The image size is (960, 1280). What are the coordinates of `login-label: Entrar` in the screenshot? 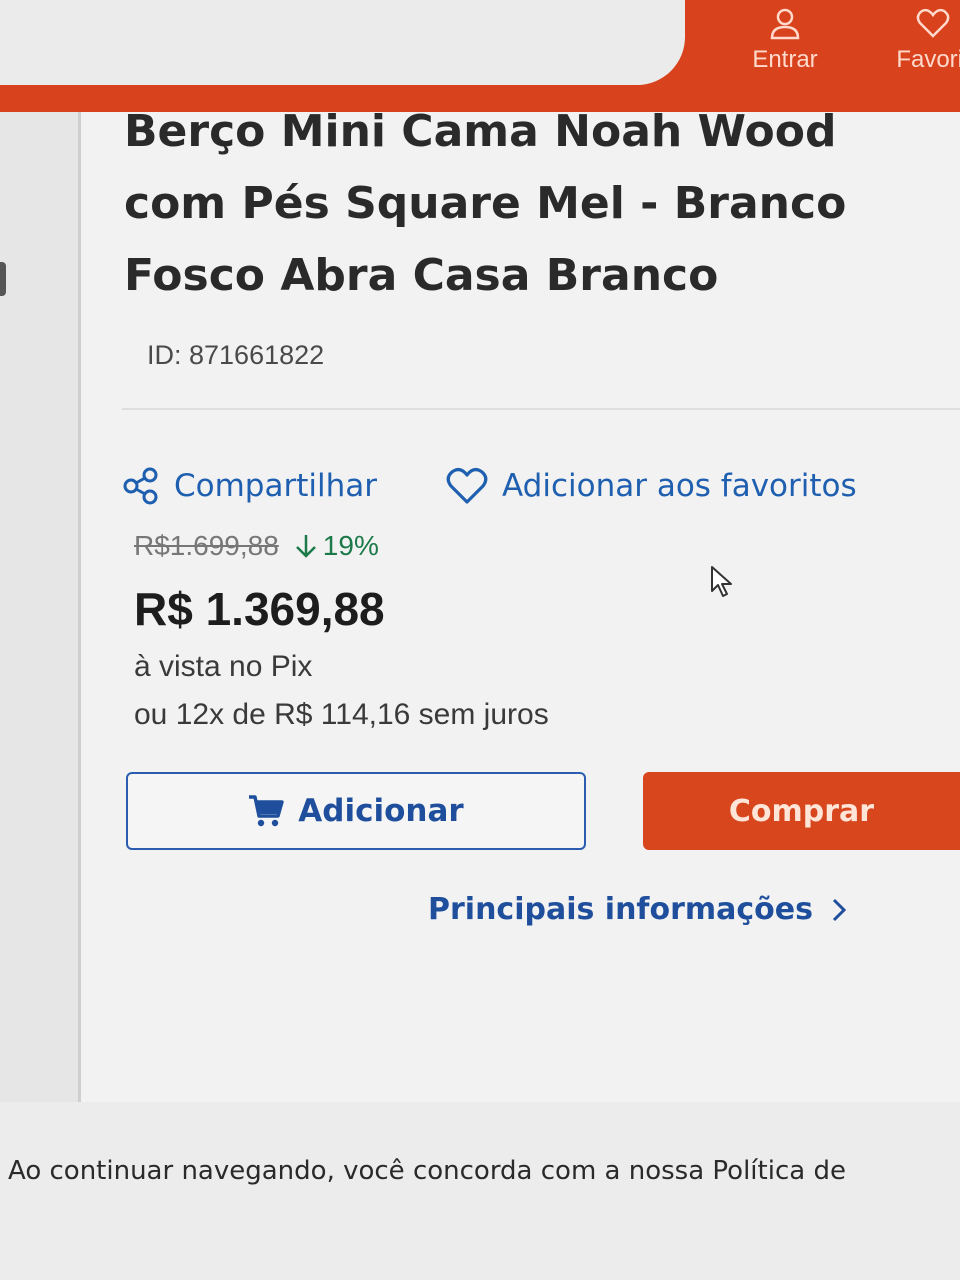 It's located at (785, 59).